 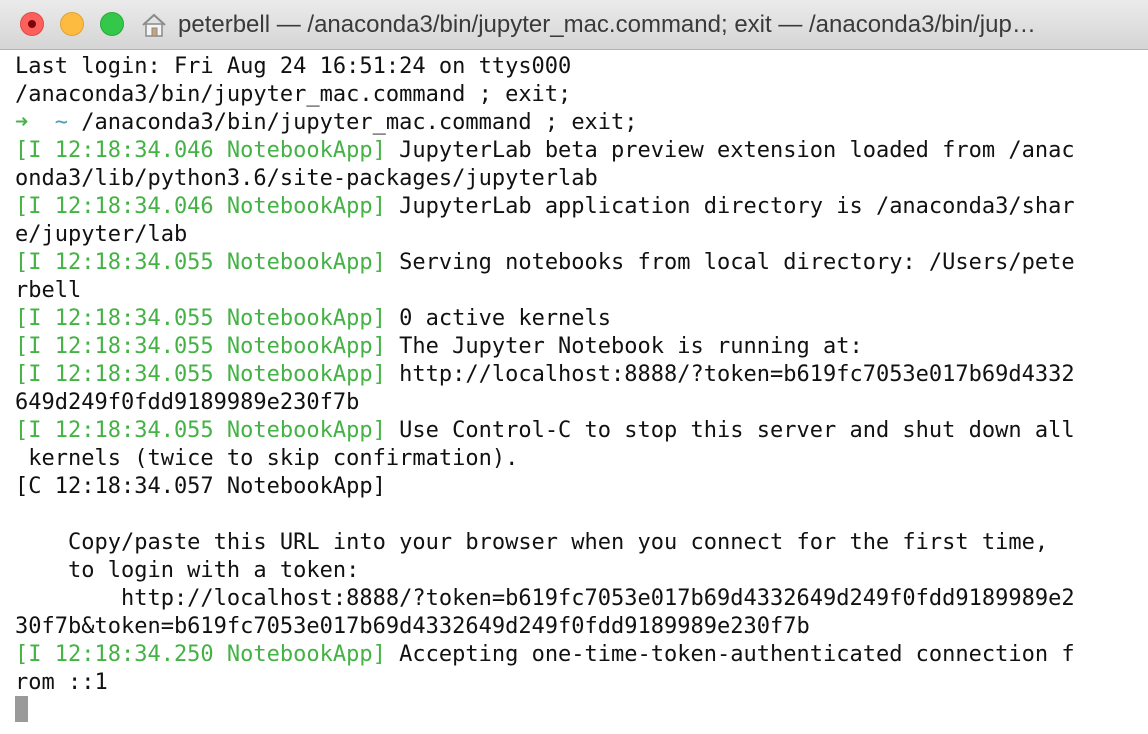 I want to click on prompt-directory: ~, so click(x=61, y=122).